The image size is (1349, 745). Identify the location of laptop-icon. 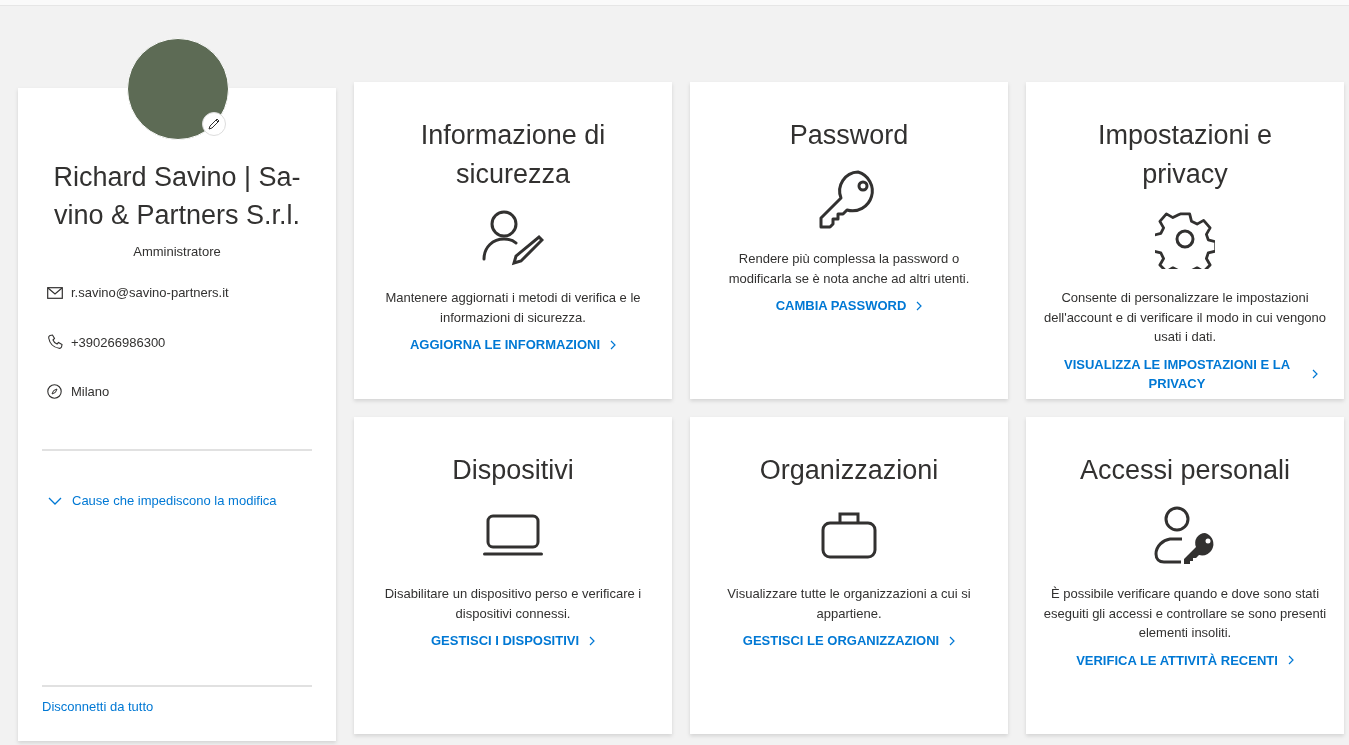
(513, 535).